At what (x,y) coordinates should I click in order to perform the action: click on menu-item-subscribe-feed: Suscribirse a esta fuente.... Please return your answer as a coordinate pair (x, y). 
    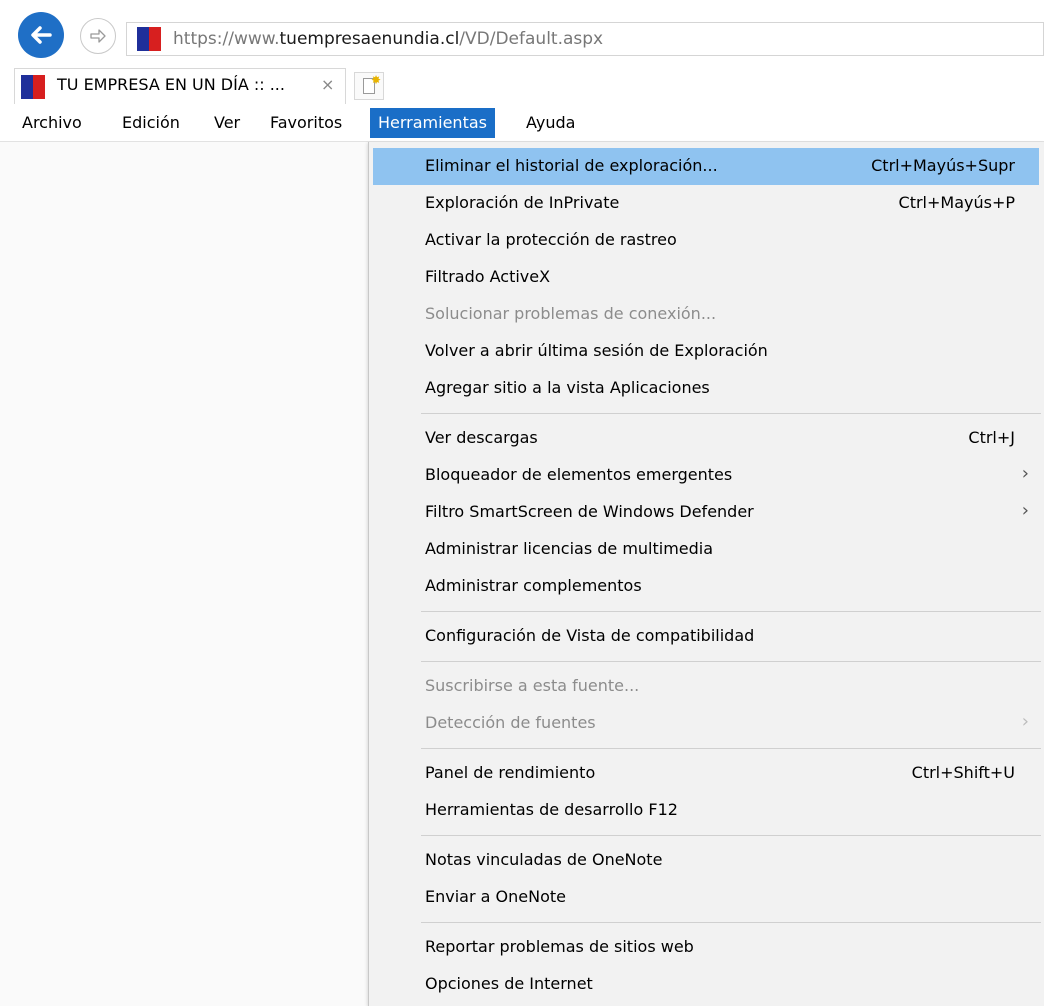
    Looking at the image, I should click on (706, 686).